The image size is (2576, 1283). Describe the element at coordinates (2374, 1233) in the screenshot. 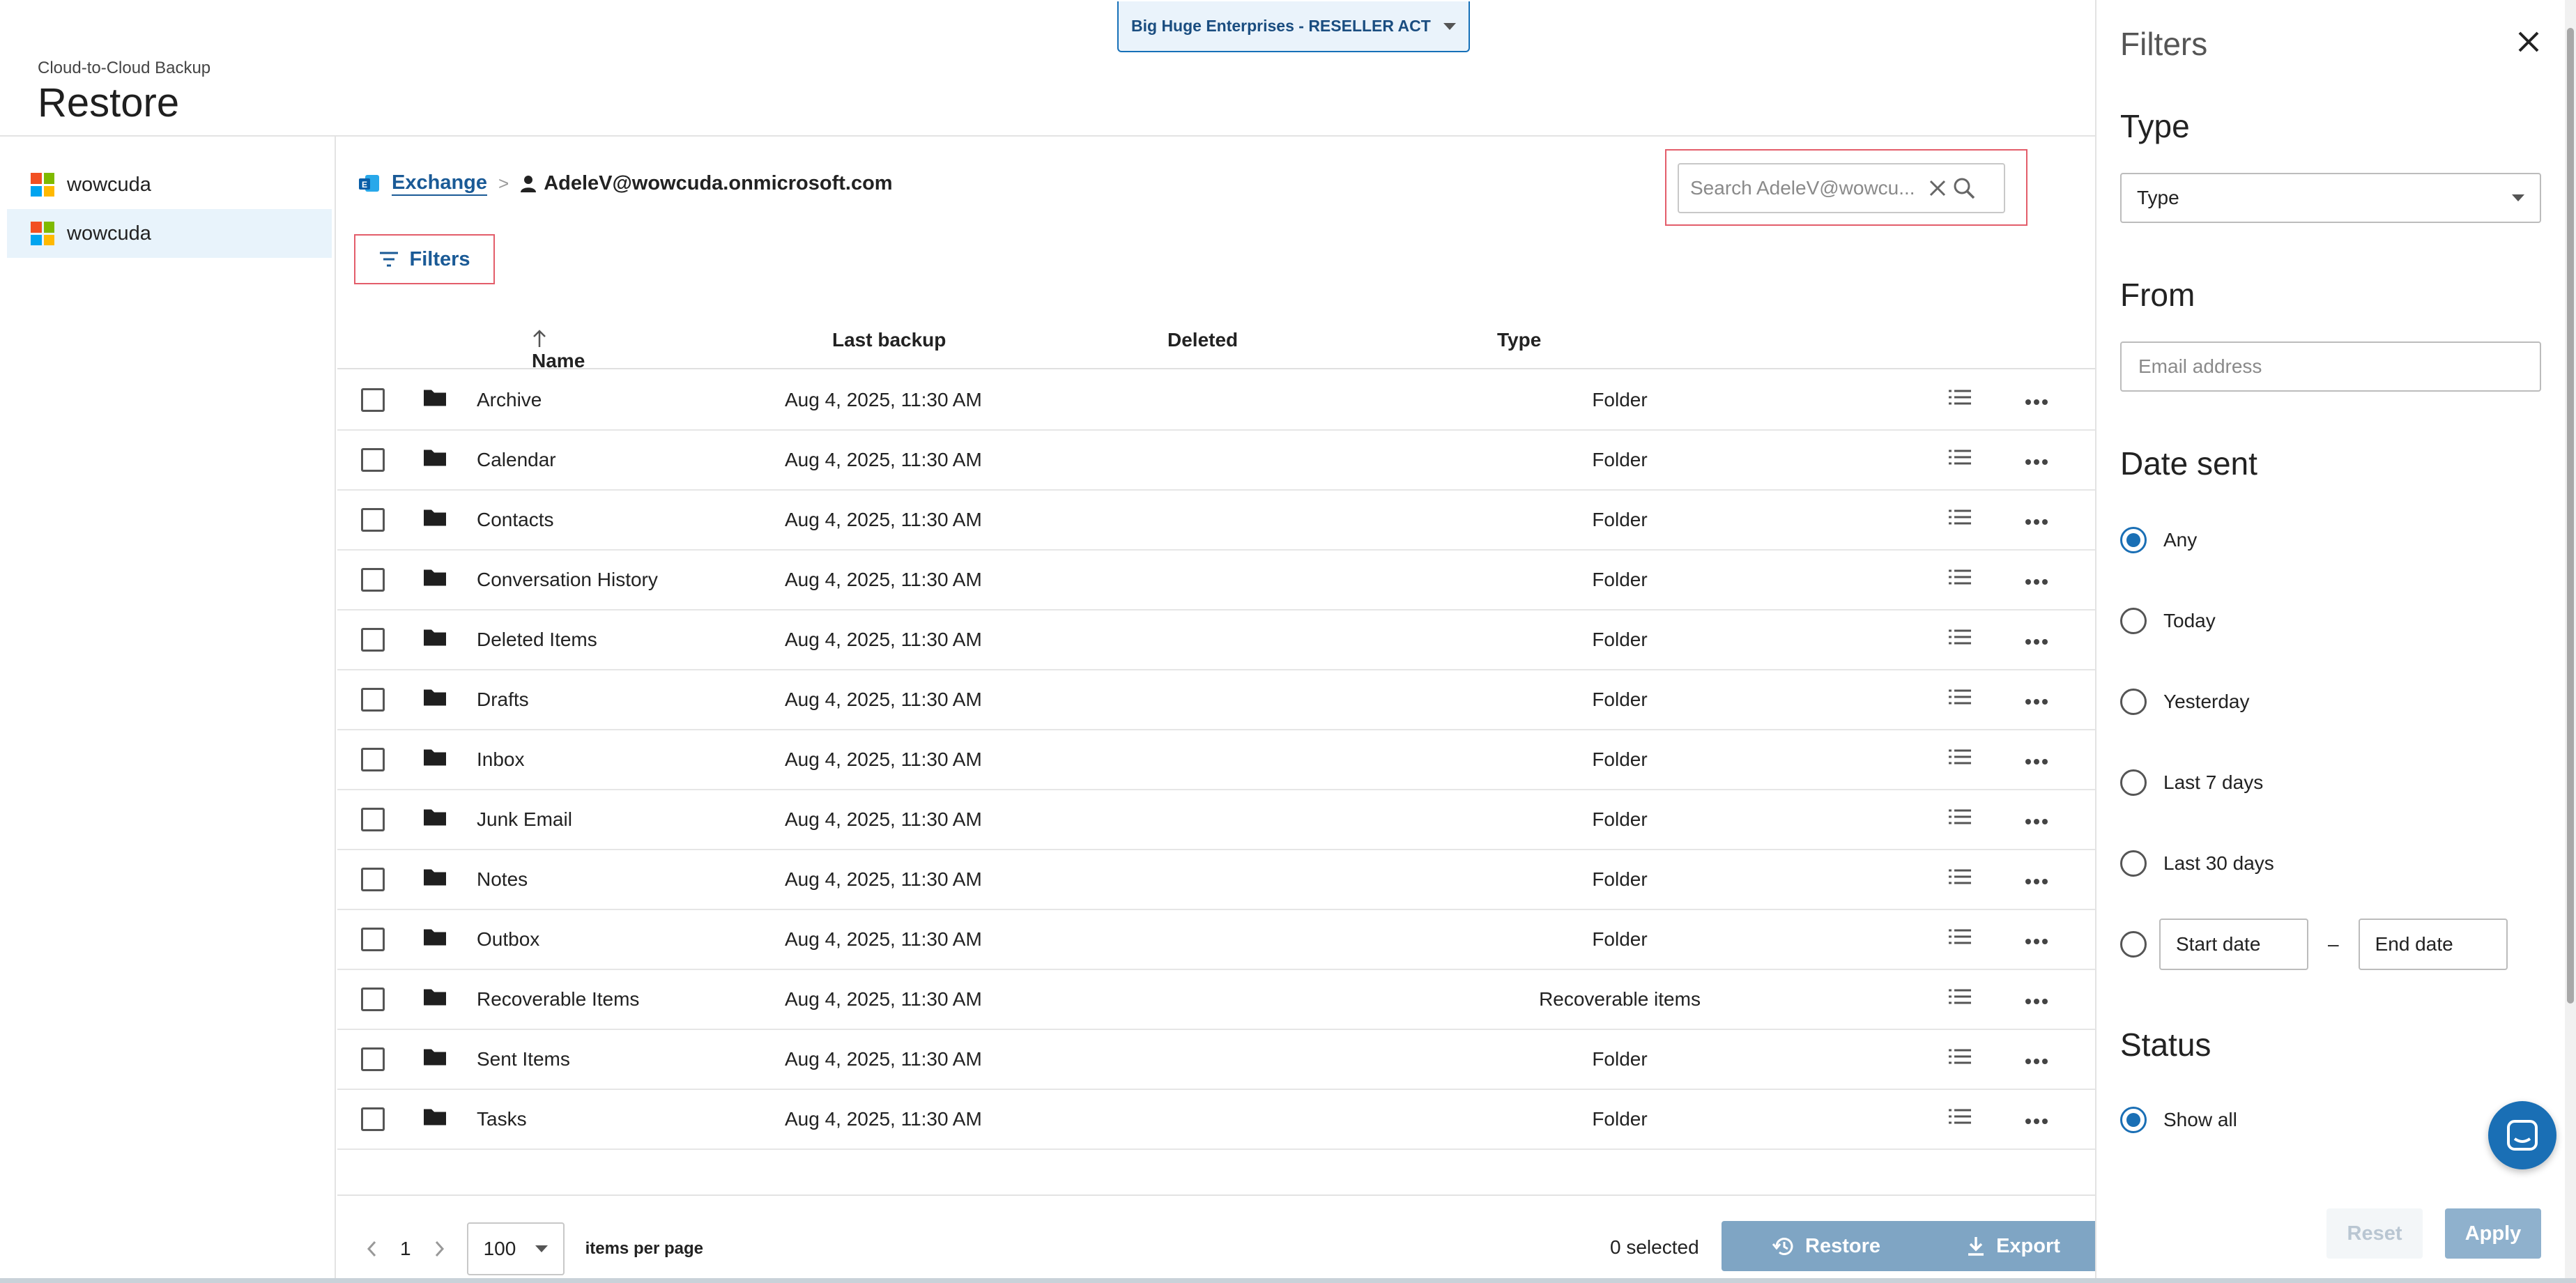

I see `reset-button: Reset` at that location.